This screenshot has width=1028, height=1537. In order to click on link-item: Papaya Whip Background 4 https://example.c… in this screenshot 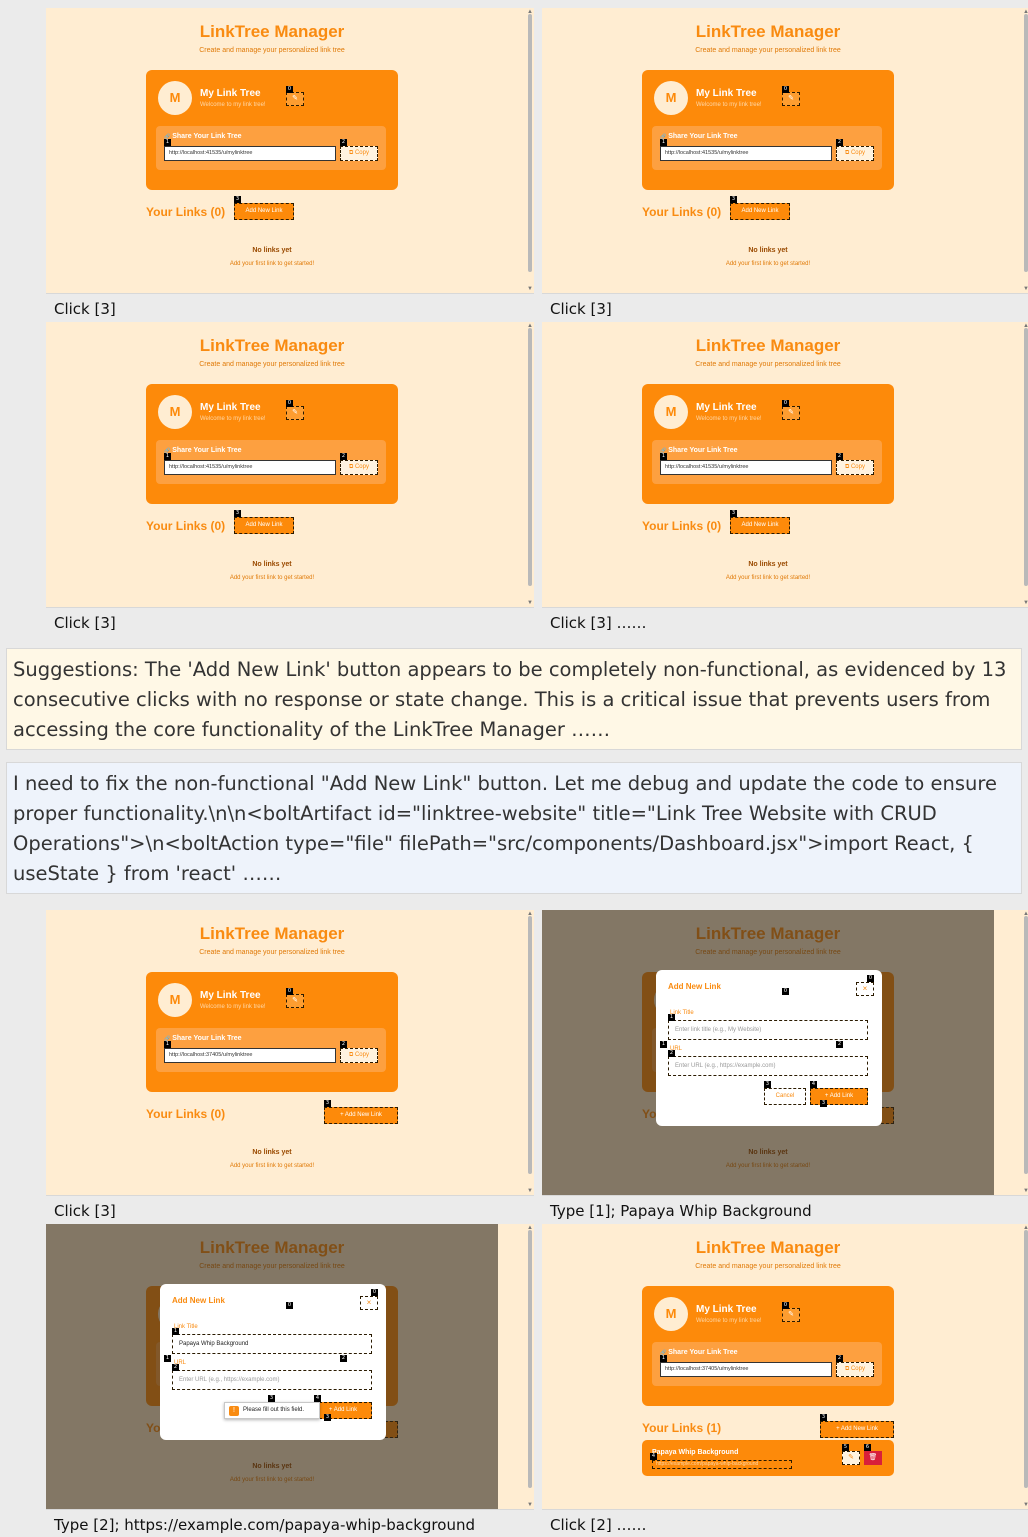, I will do `click(768, 1458)`.